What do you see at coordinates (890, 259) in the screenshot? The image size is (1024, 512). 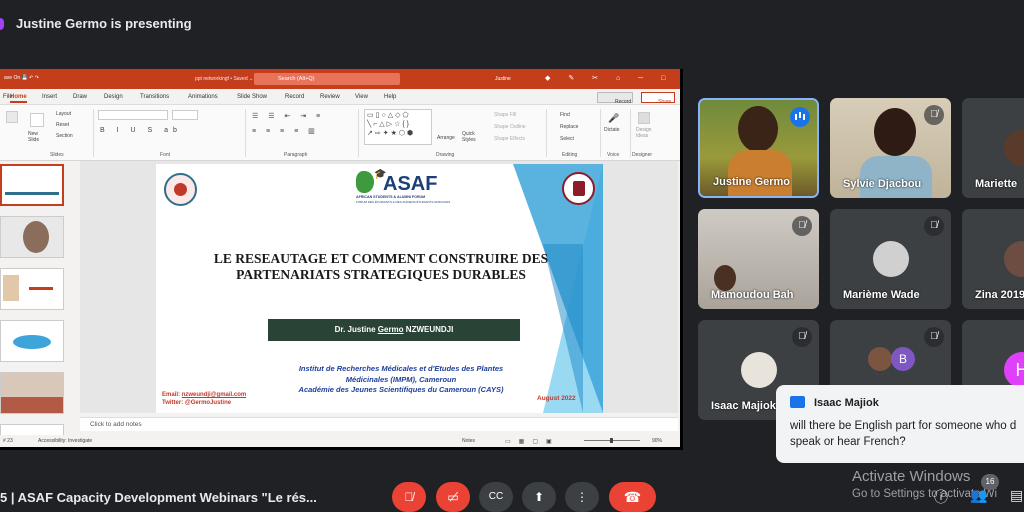 I see `participant-tile-marieme-wade: 🎙̸ Marième Wade` at bounding box center [890, 259].